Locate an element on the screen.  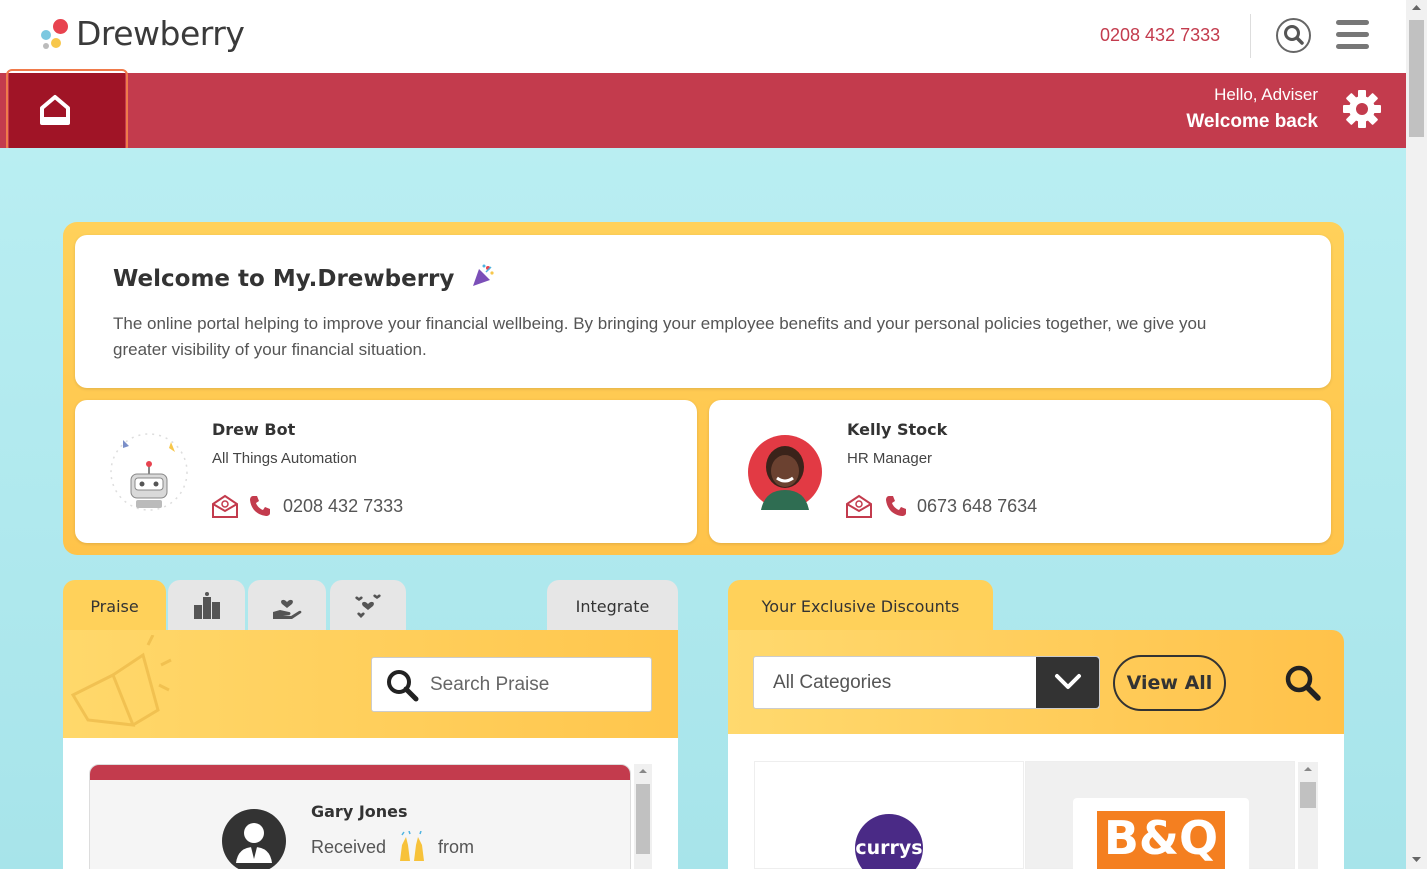
category-select: All Categories is located at coordinates (926, 682).